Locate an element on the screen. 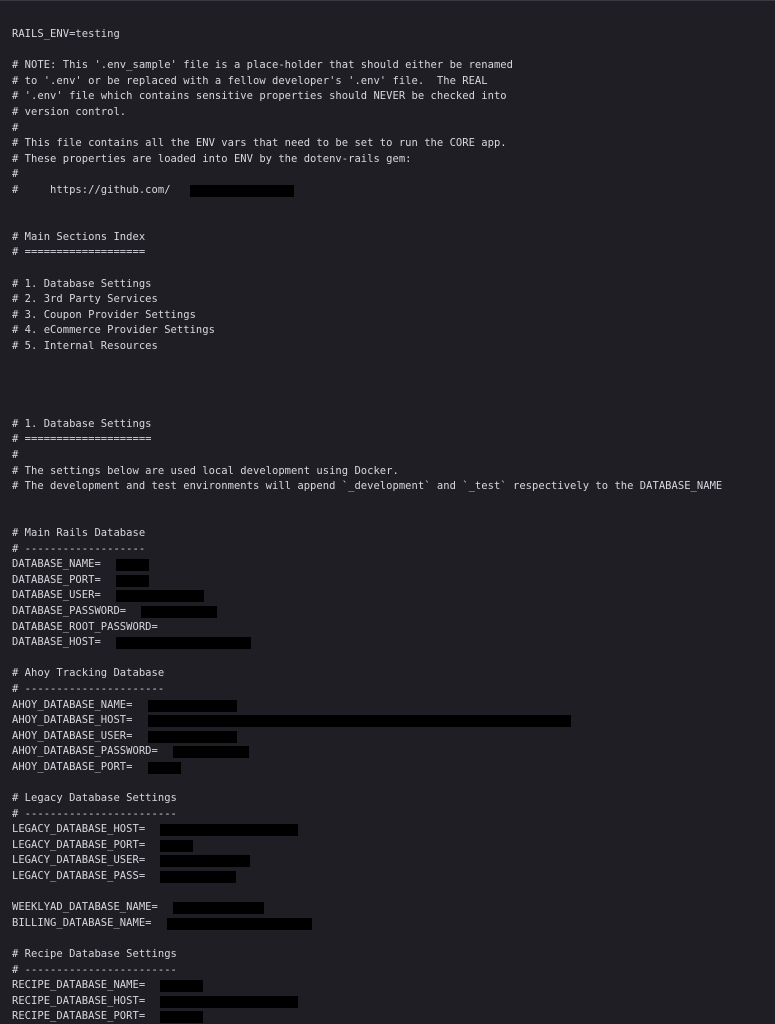  code-line: # https://github.com/ is located at coordinates (393, 191).